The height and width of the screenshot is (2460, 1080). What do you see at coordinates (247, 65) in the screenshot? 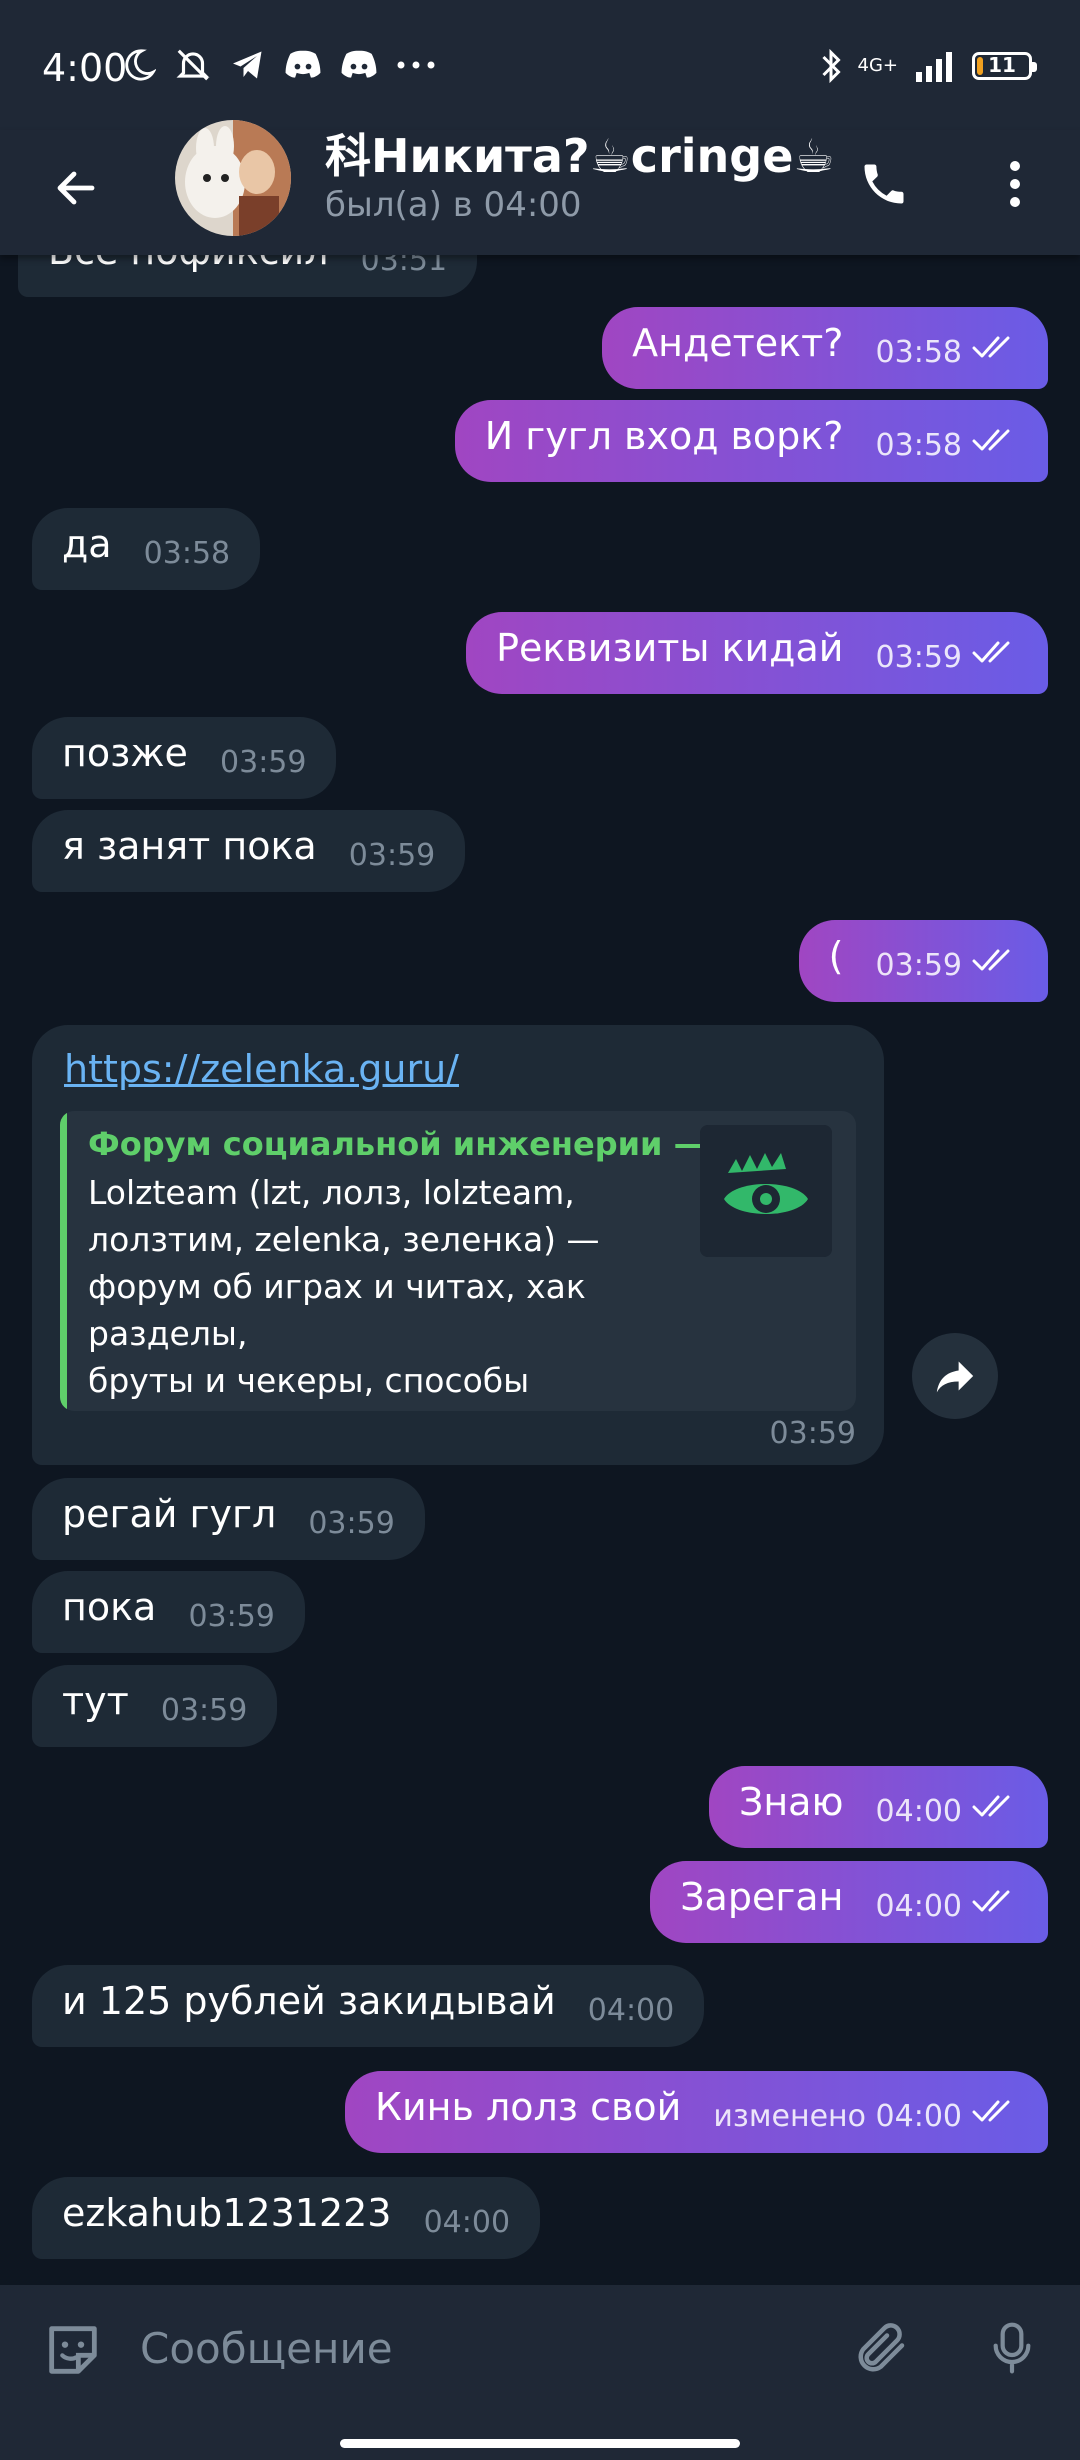
I see `telegram-icon` at bounding box center [247, 65].